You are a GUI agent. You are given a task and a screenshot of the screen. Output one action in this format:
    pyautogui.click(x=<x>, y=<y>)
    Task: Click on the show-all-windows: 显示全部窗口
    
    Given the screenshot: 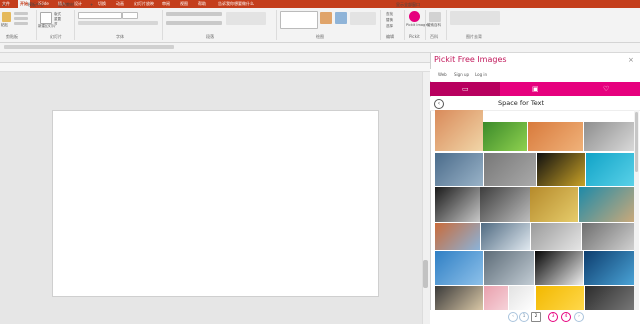 What is the action you would take?
    pyautogui.click(x=408, y=4)
    